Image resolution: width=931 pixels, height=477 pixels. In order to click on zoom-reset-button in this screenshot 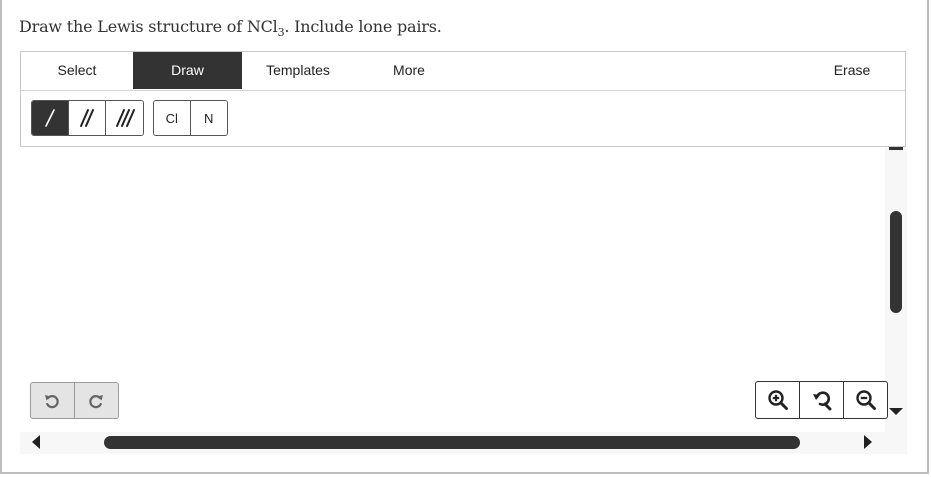, I will do `click(822, 400)`.